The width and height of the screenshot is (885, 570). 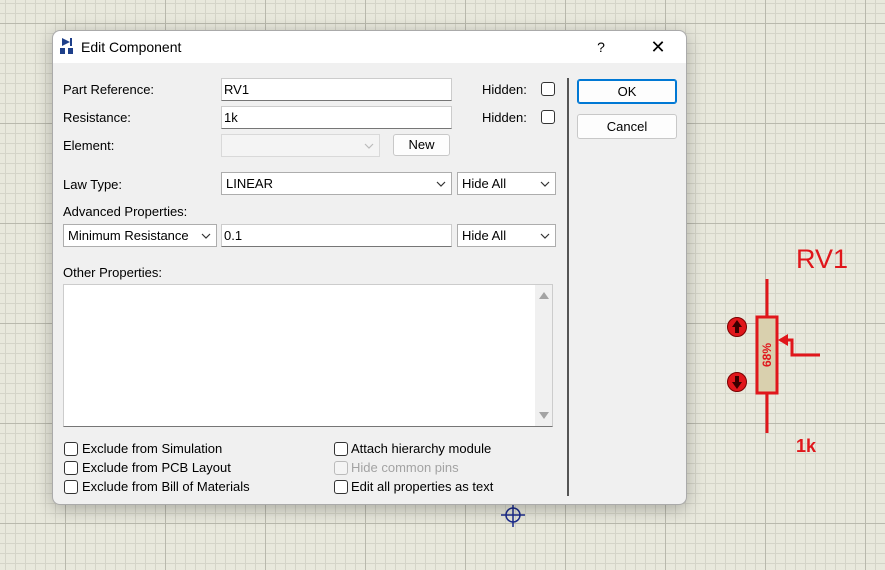 I want to click on advanced-property-visibility-select: Hide All, so click(x=506, y=235).